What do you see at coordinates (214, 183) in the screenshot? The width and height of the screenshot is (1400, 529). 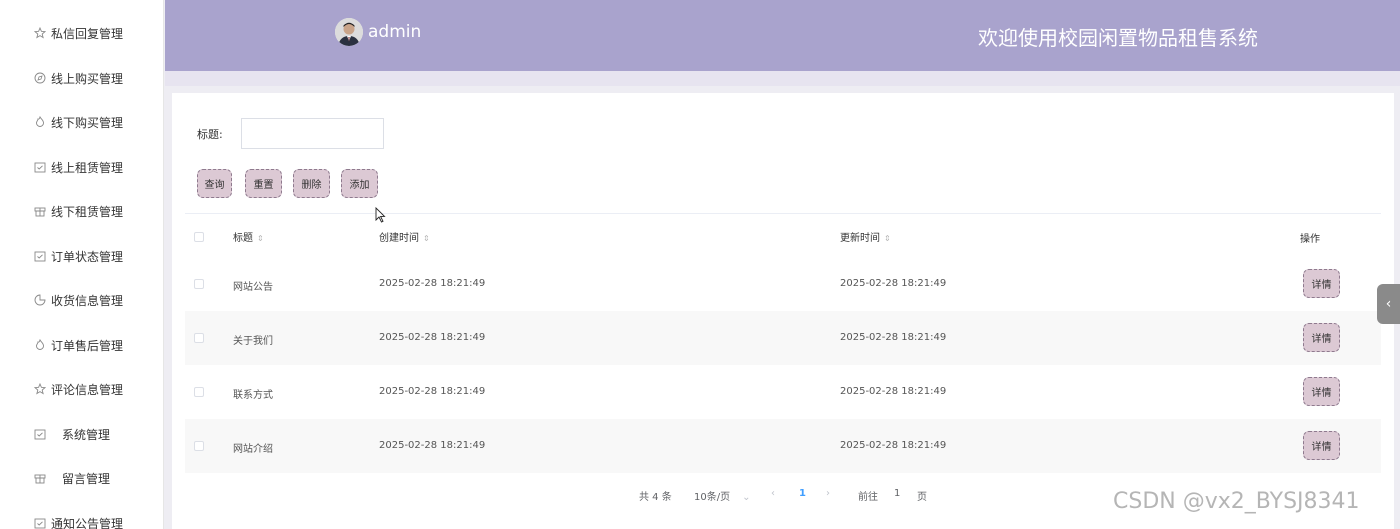 I see `query-button: 查询` at bounding box center [214, 183].